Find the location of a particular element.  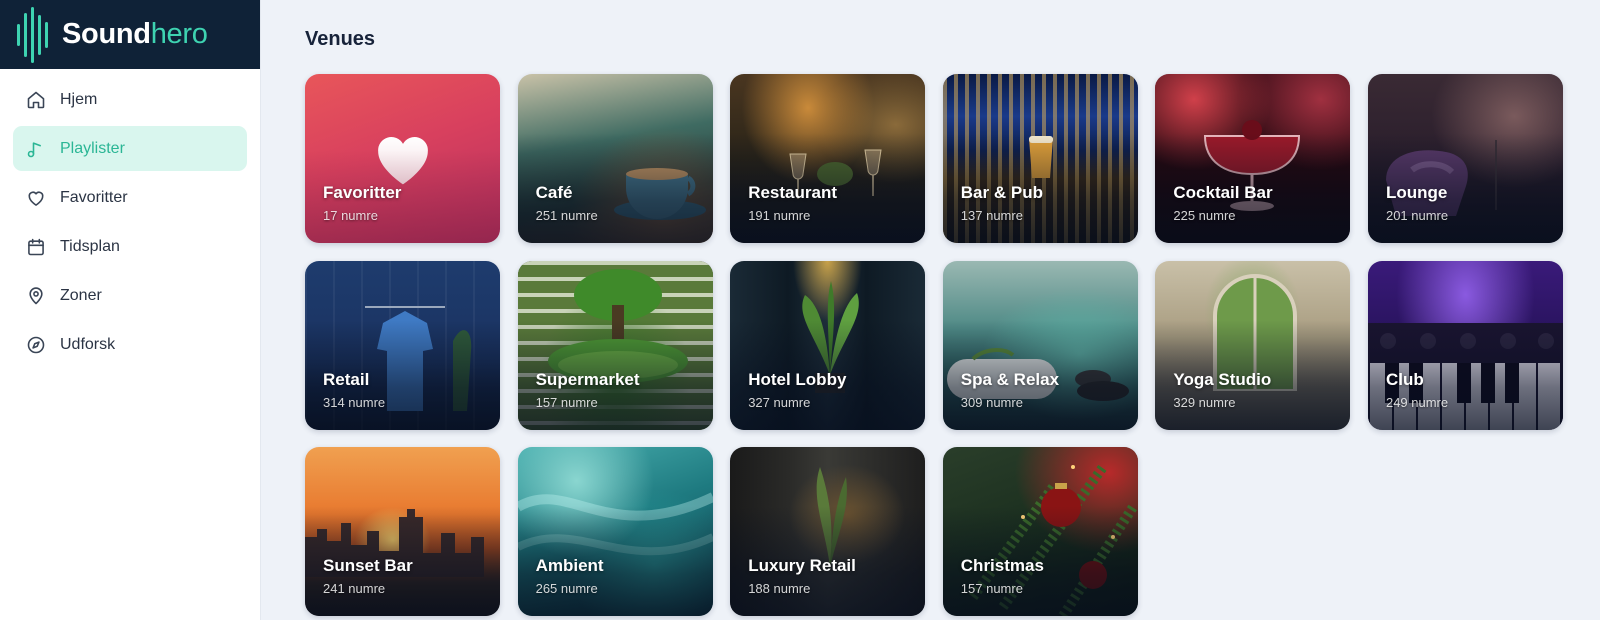

sidebar-item-label: Hjem is located at coordinates (79, 99).